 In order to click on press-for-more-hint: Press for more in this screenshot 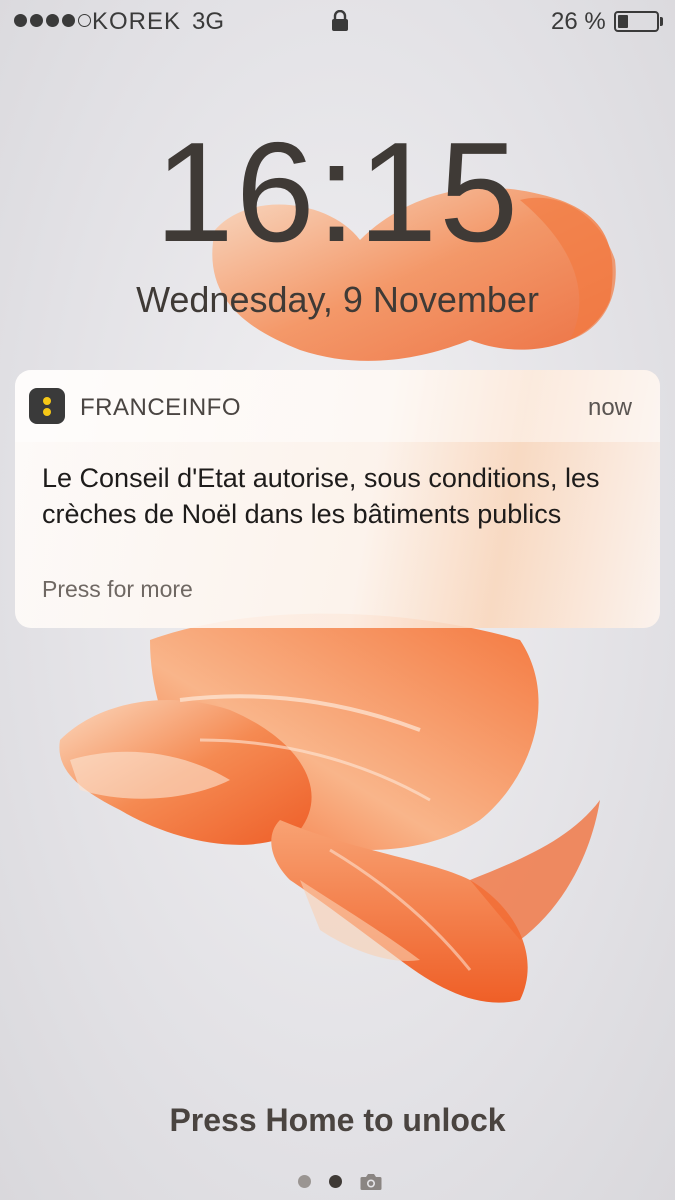, I will do `click(117, 589)`.